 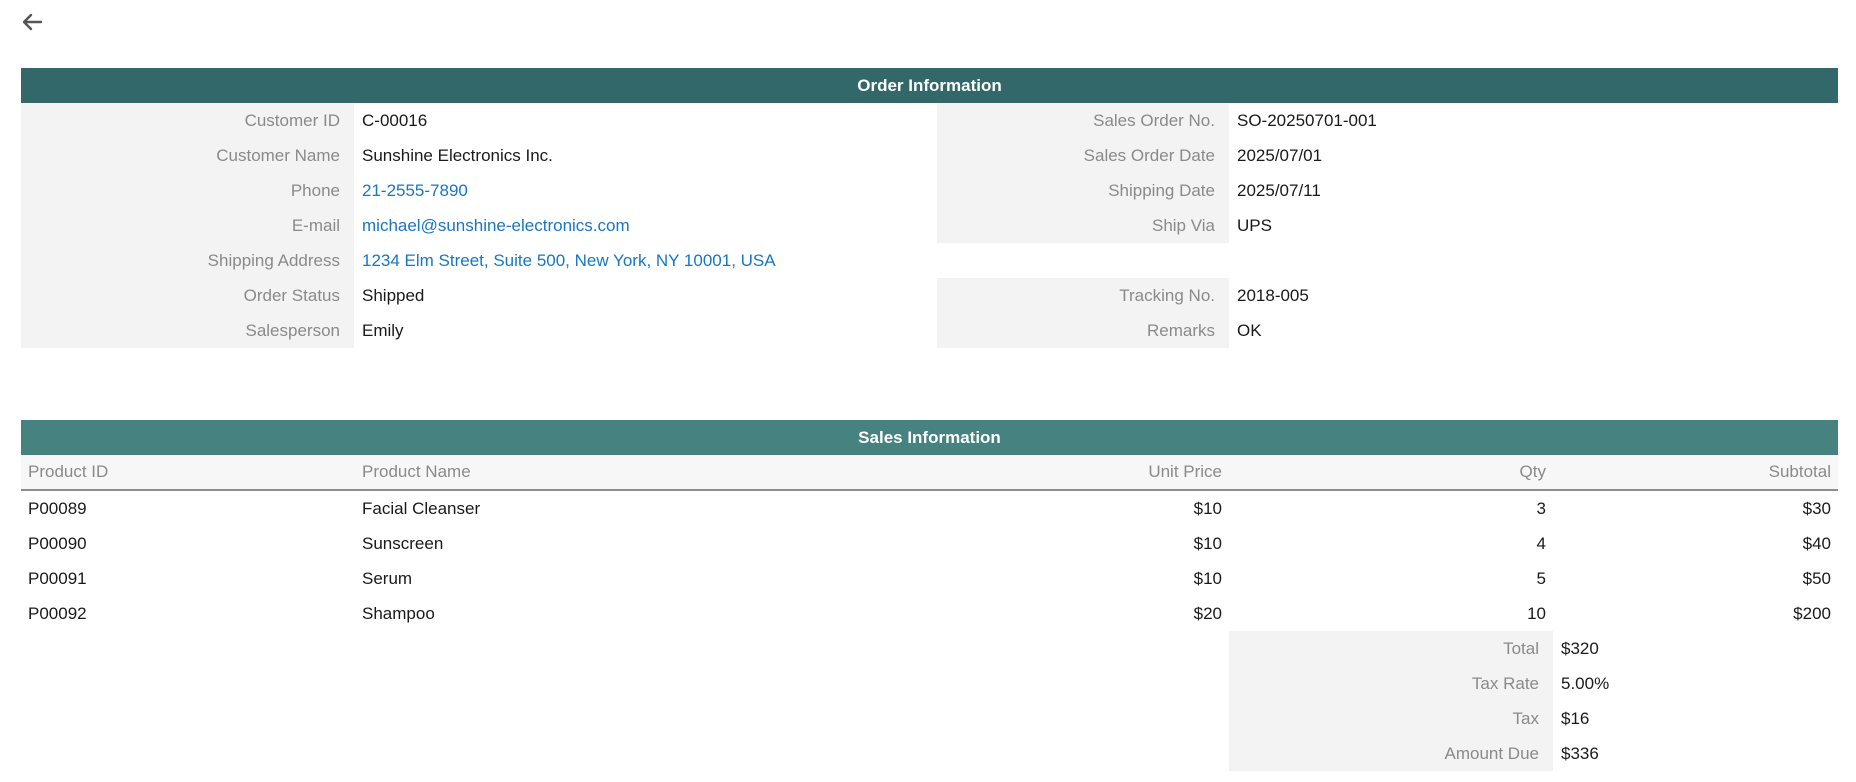 What do you see at coordinates (57, 578) in the screenshot?
I see `product-id-cell: P00091` at bounding box center [57, 578].